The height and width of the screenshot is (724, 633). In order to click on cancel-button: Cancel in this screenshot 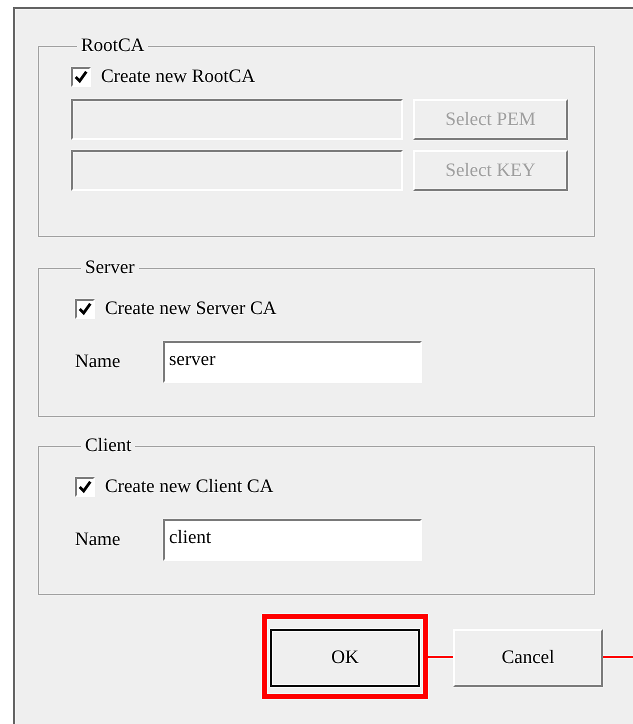, I will do `click(528, 658)`.